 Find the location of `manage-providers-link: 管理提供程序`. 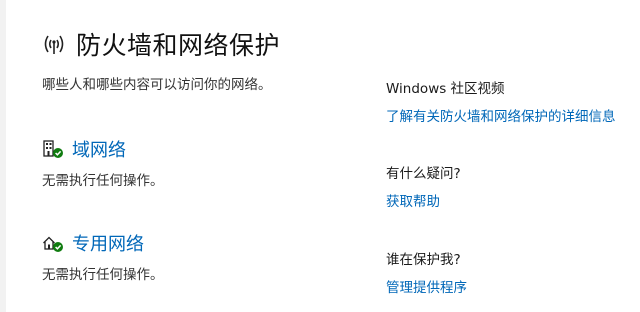

manage-providers-link: 管理提供程序 is located at coordinates (426, 286).